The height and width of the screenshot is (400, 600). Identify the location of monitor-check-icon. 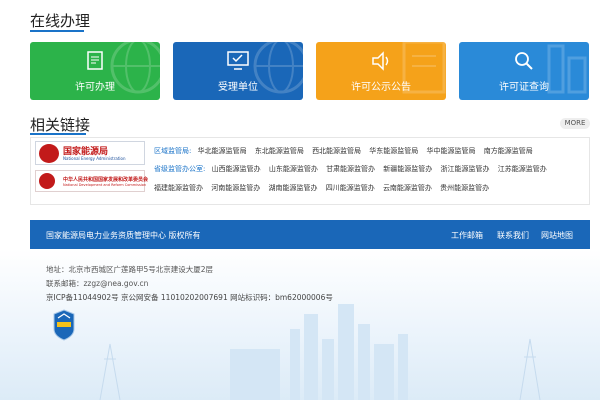
(238, 60).